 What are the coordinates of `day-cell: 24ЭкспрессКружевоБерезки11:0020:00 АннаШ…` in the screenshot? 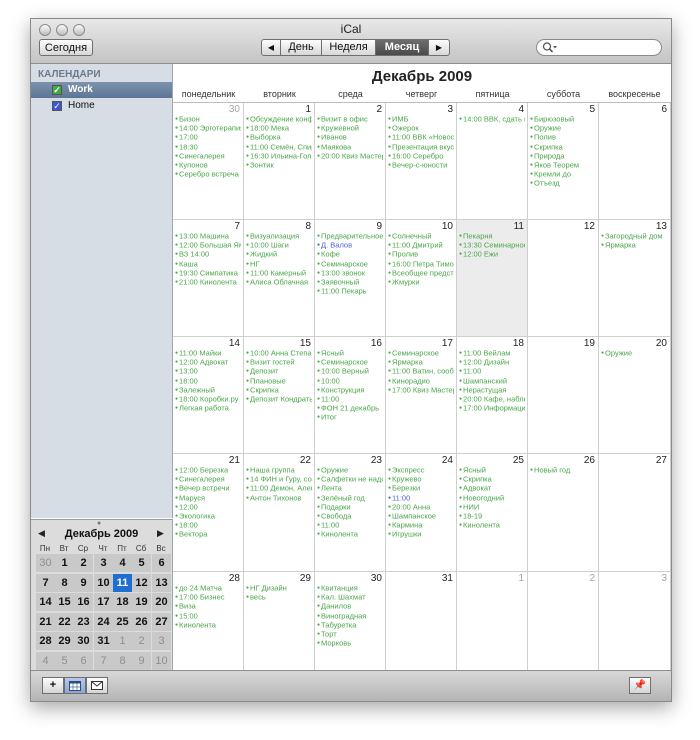 It's located at (421, 513).